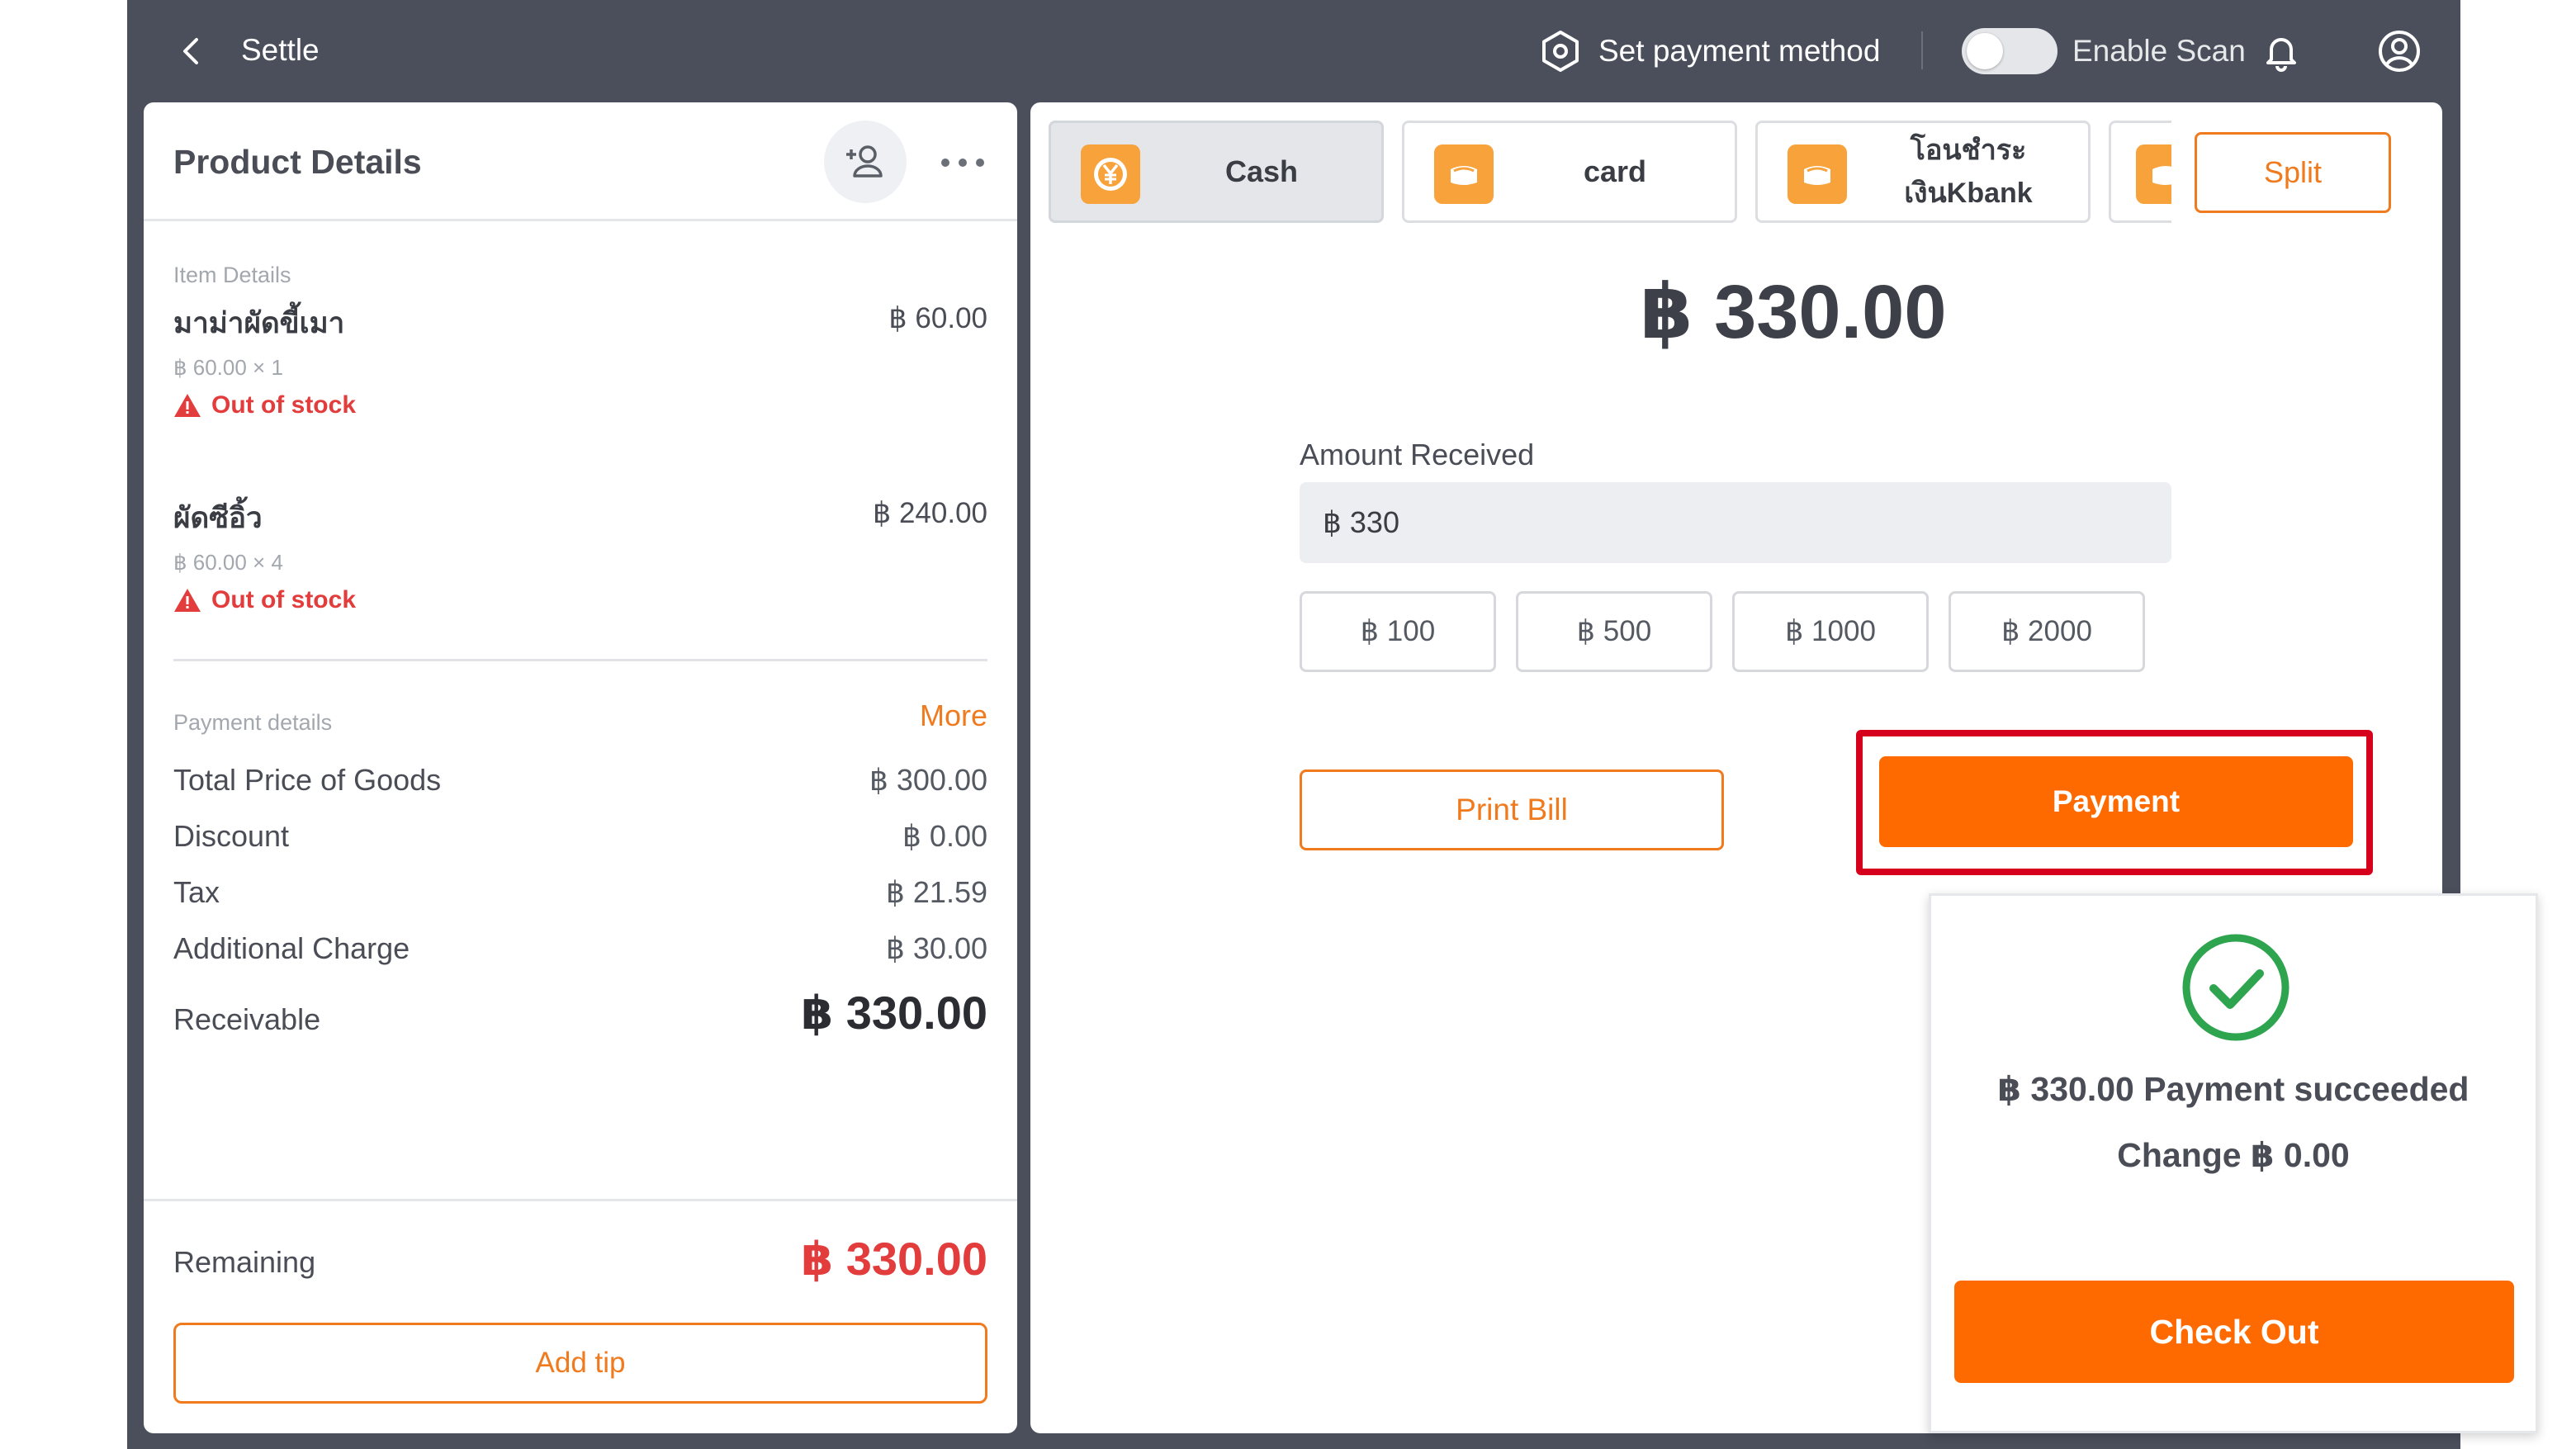 This screenshot has height=1449, width=2576. Describe the element at coordinates (1293, 51) in the screenshot. I see `top-bar: Settle Set payment method Enable Scan` at that location.